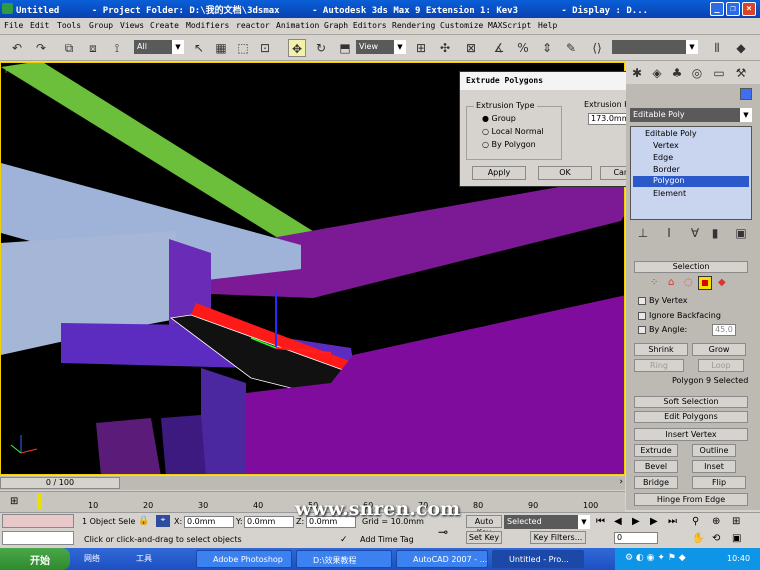 The height and width of the screenshot is (570, 760). Describe the element at coordinates (736, 538) in the screenshot. I see `maximize-viewport-icon: ▣` at that location.